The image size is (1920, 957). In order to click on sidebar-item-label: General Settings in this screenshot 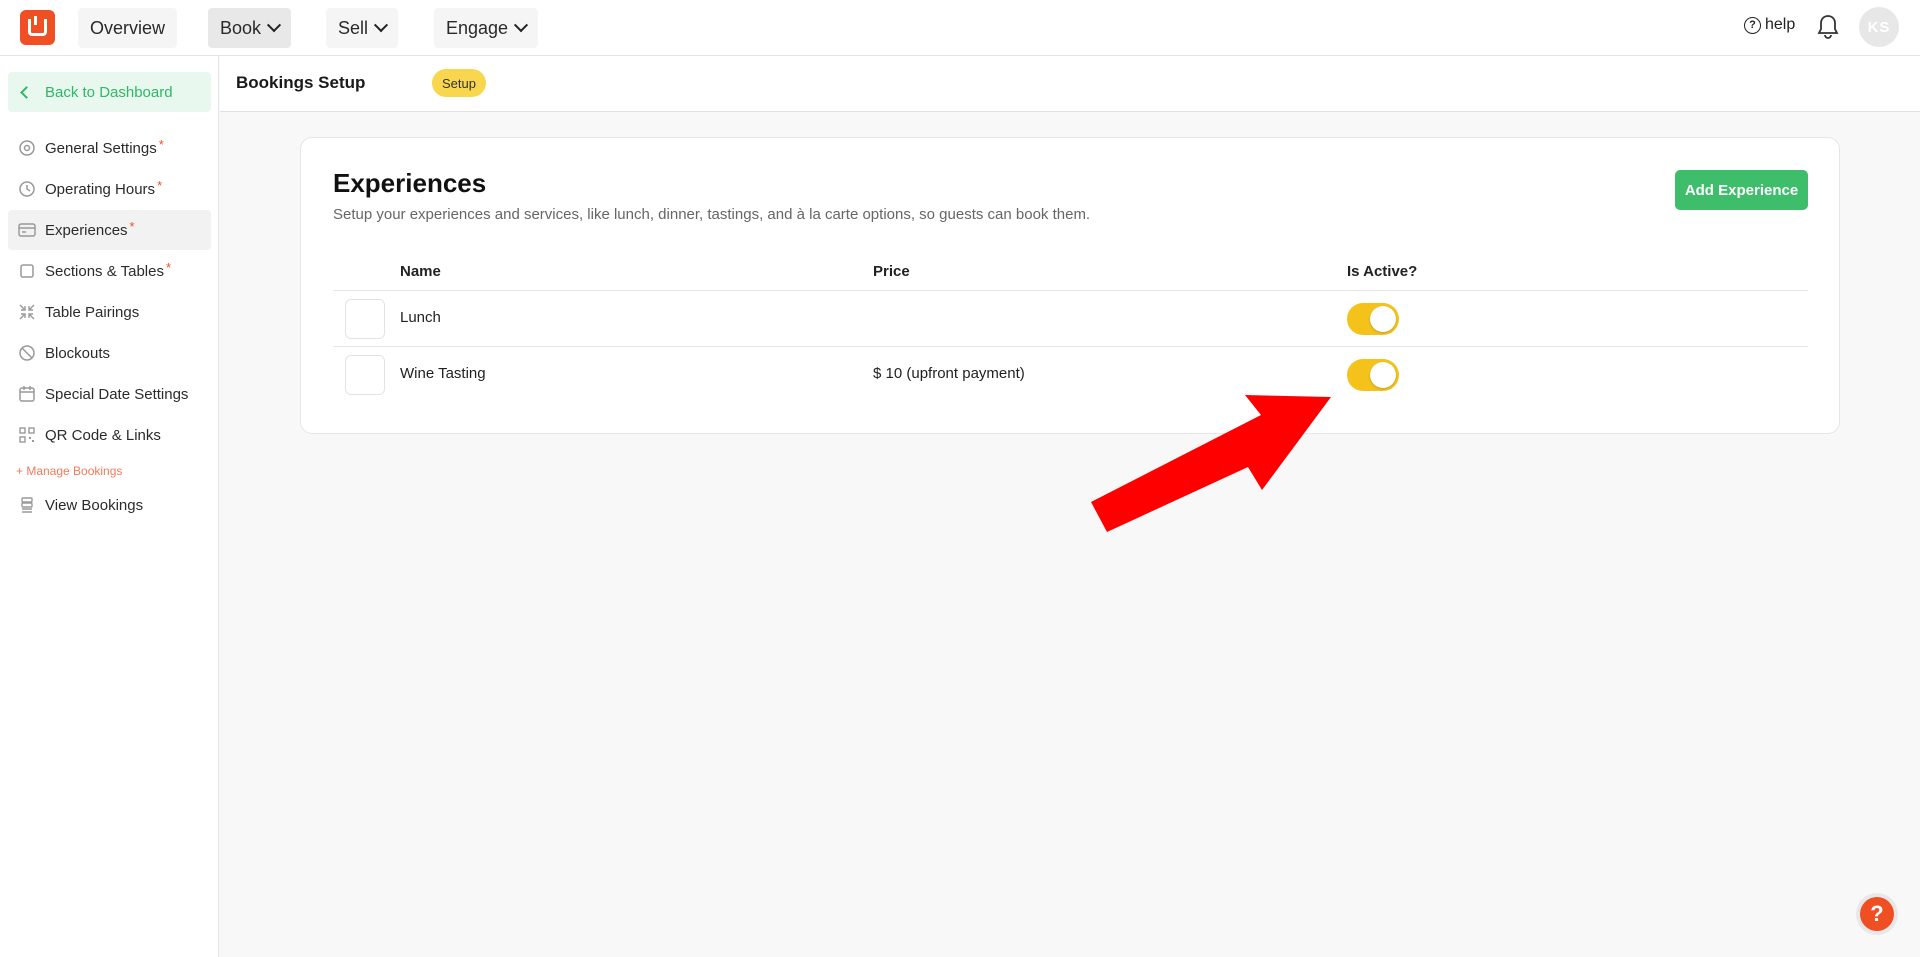, I will do `click(101, 148)`.